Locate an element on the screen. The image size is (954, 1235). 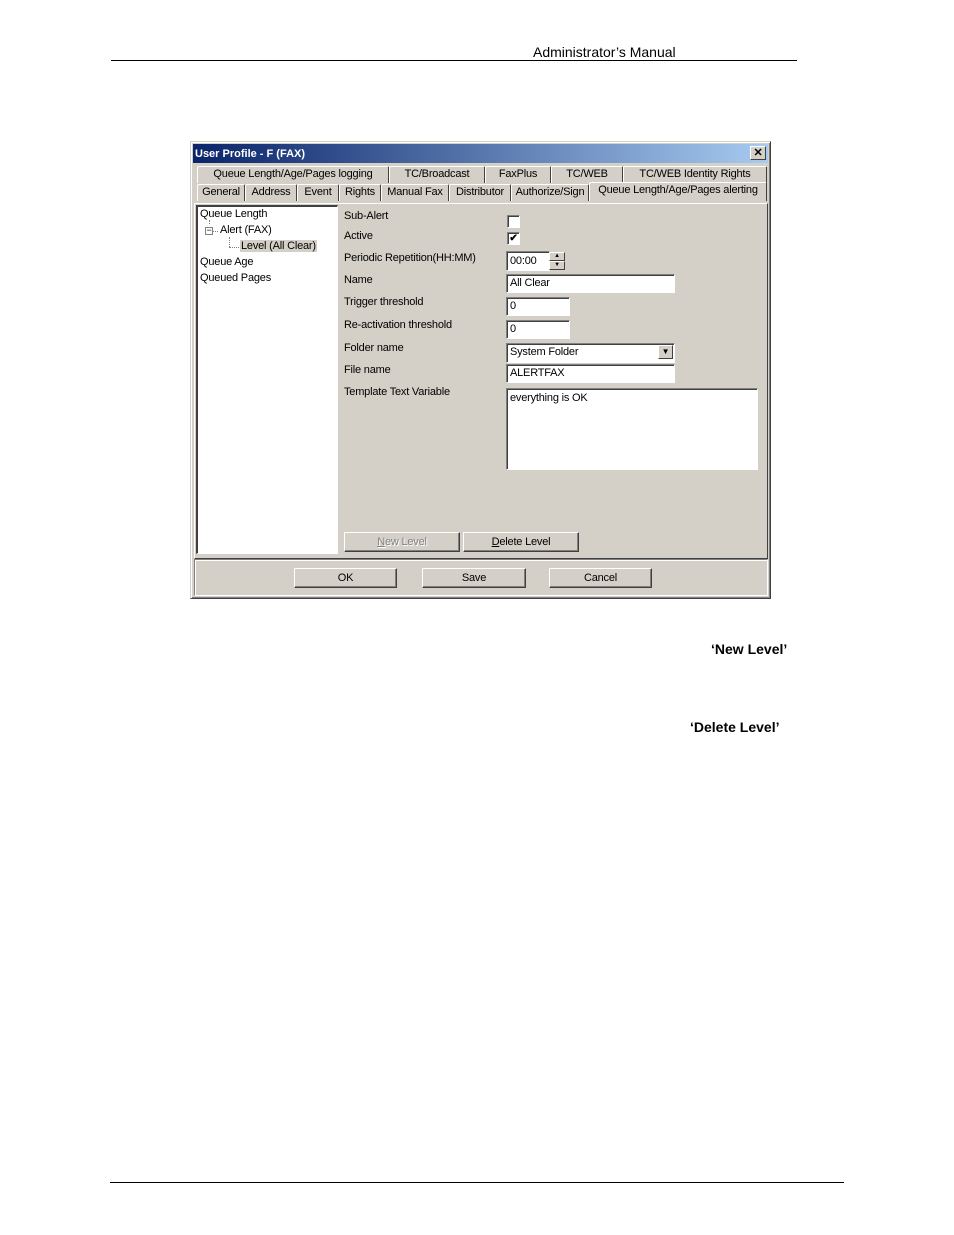
tab-faxplus: FaxPlus is located at coordinates (518, 174).